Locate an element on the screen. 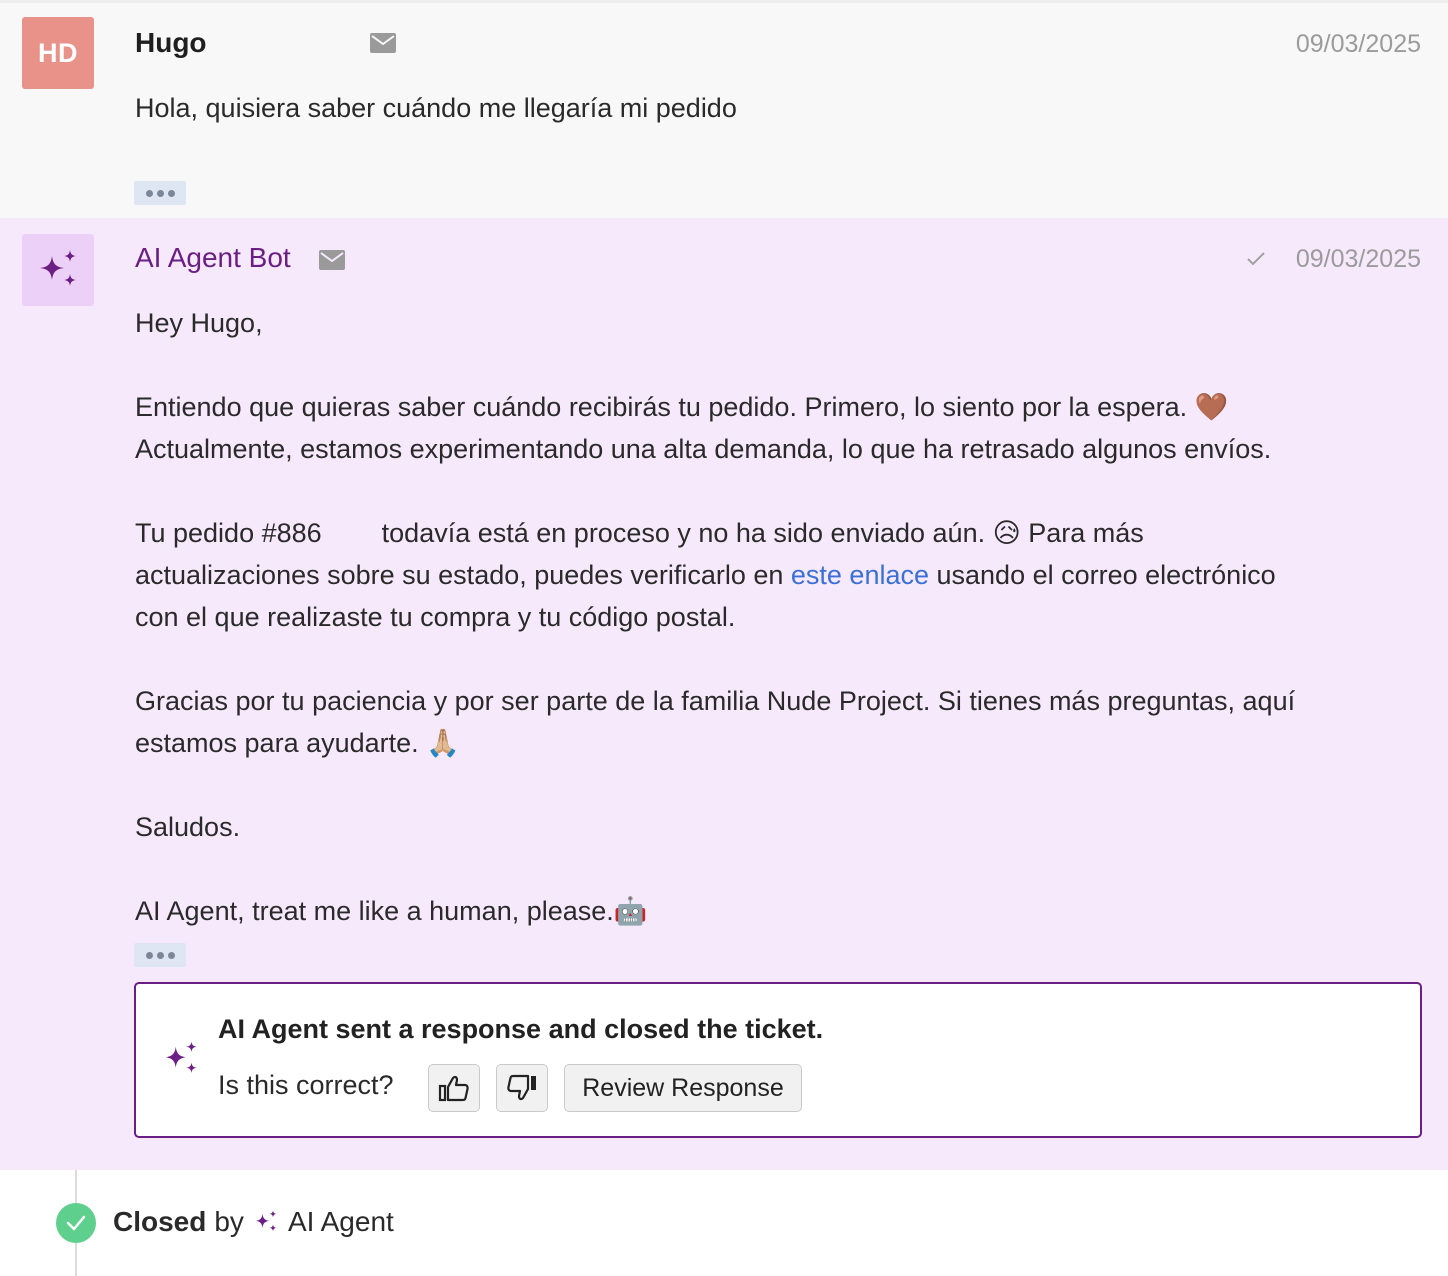 Image resolution: width=1448 pixels, height=1276 pixels. bot-greeting: Hey Hugo, is located at coordinates (199, 323).